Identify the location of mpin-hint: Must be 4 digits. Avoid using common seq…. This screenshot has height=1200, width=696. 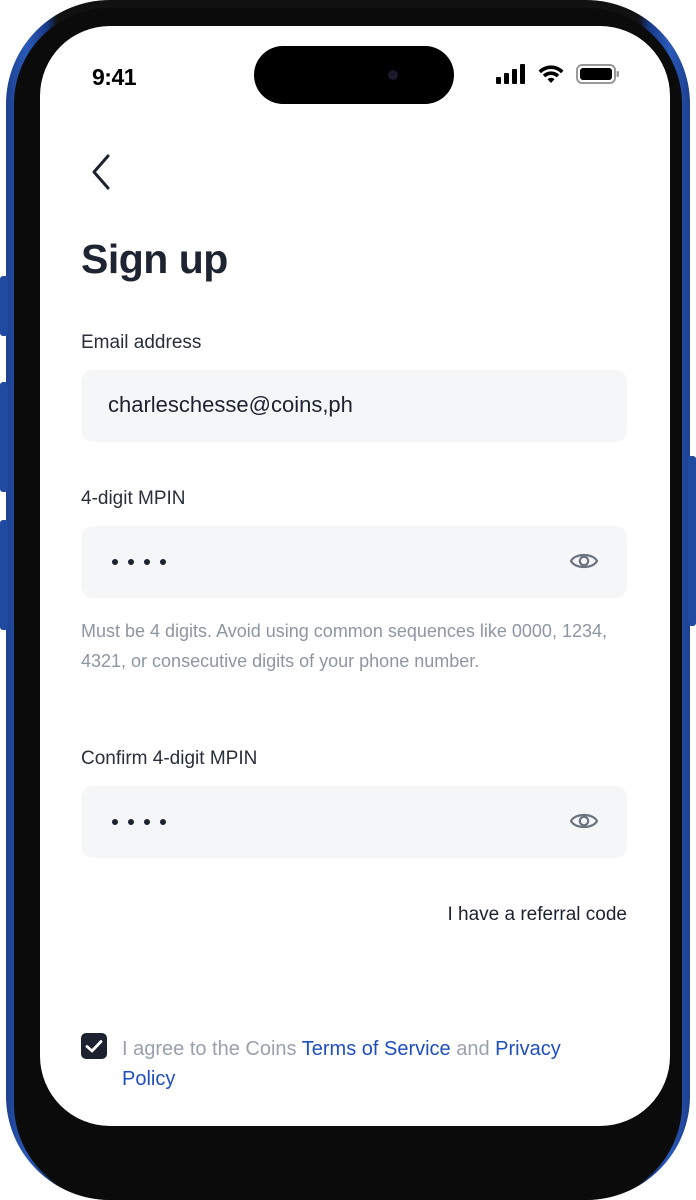
(344, 646).